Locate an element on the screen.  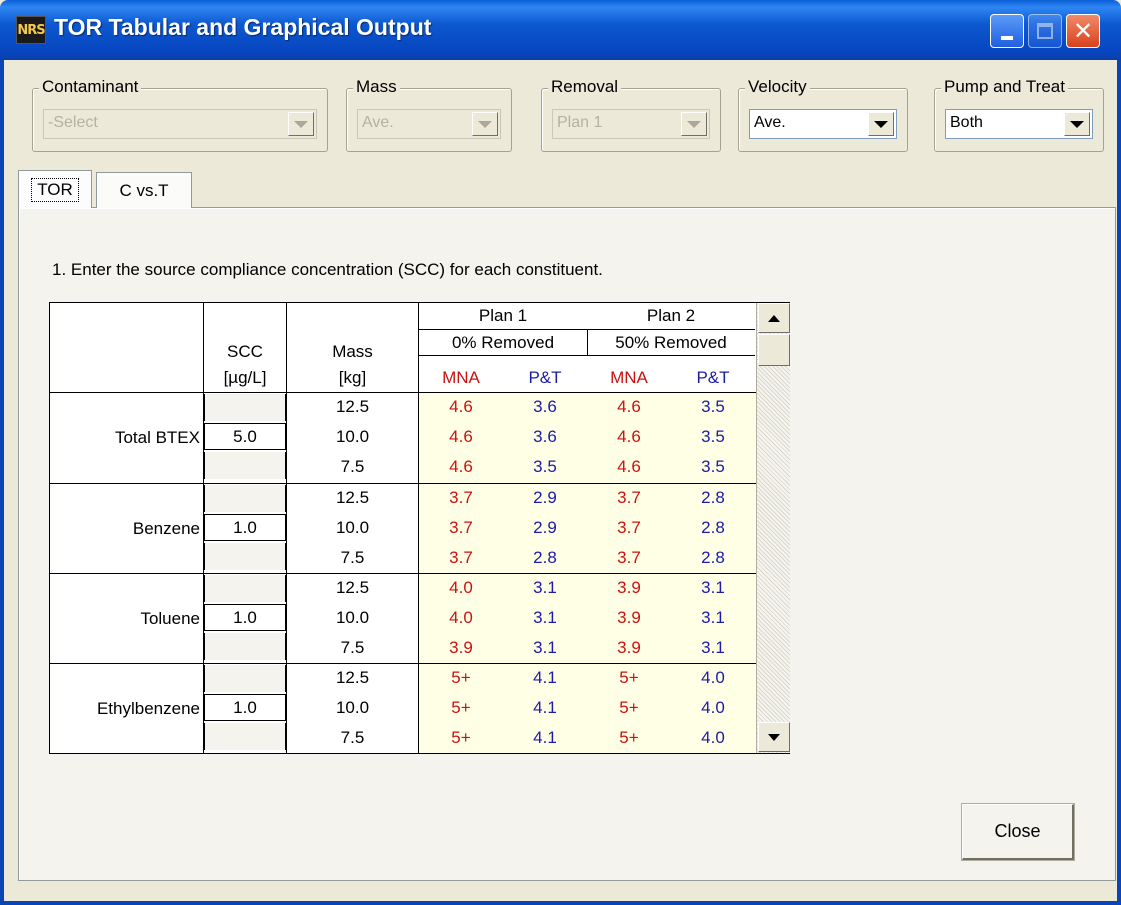
plan1-mna-value: 4.6 is located at coordinates (461, 406).